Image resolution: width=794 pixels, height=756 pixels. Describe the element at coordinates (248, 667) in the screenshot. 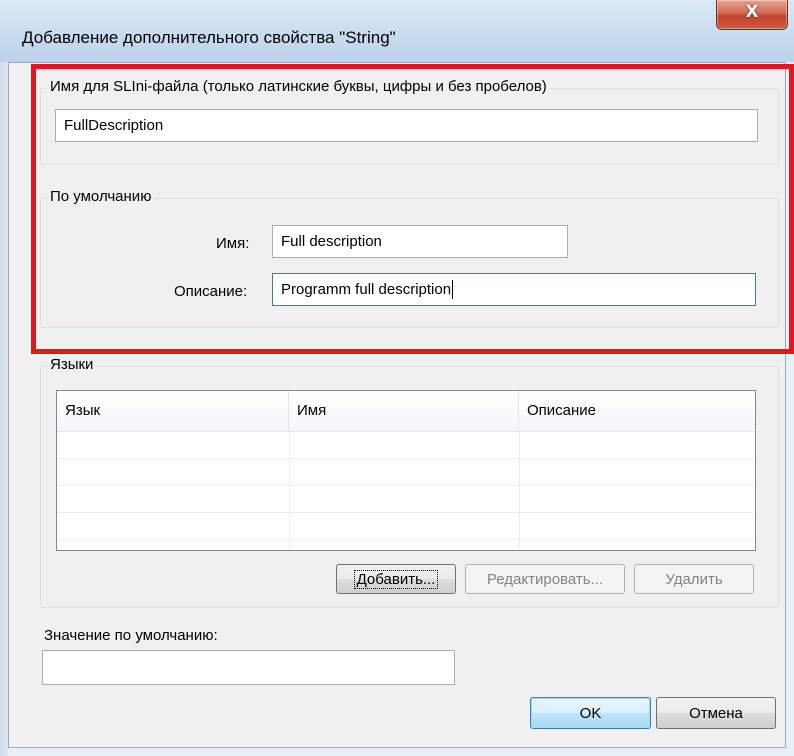

I see `default-value-input` at that location.